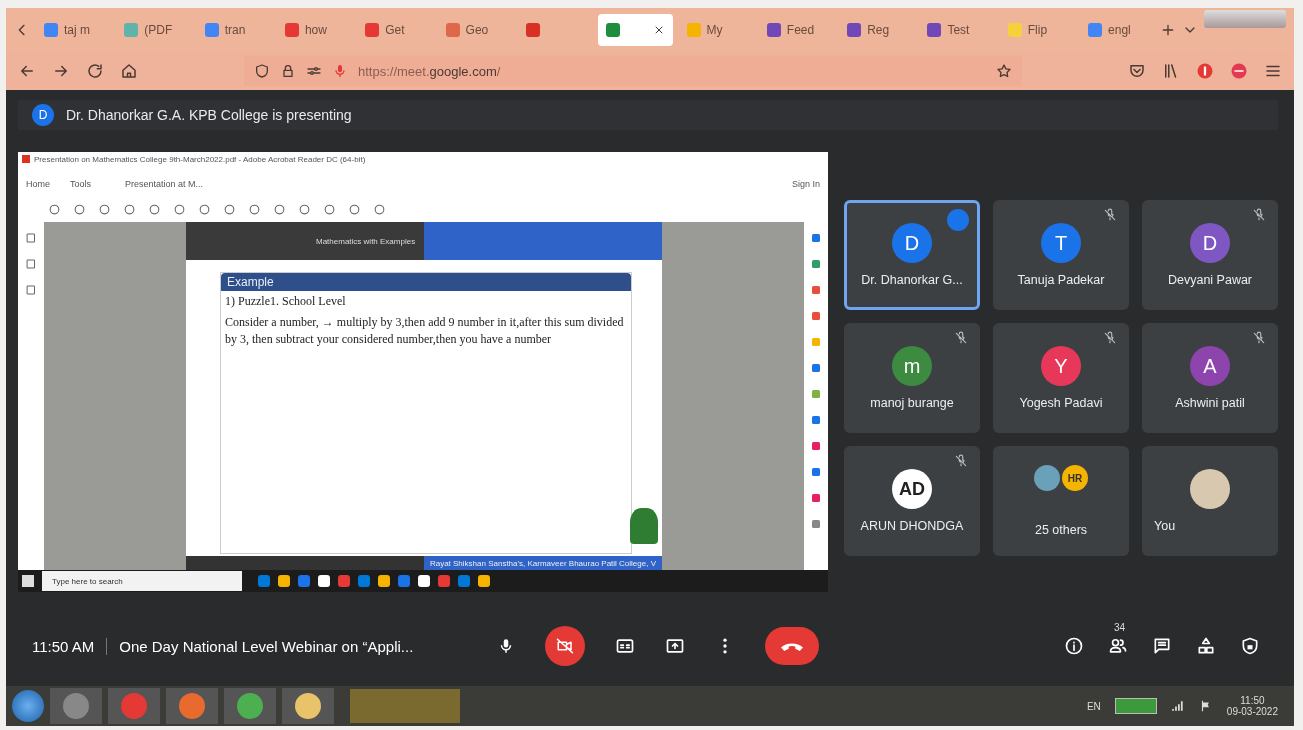 This screenshot has height=730, width=1303. I want to click on slide-text: 1) Puzzle1. School Level, so click(285, 301).